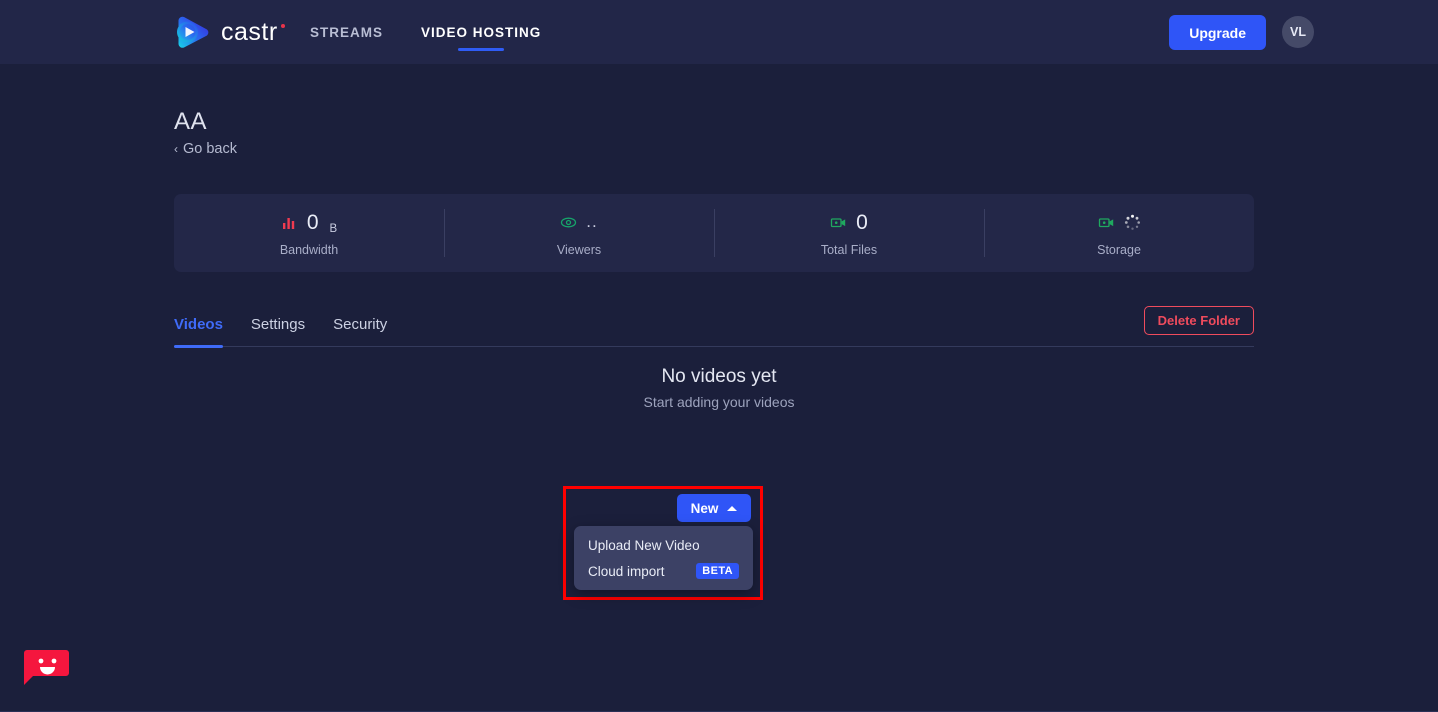  I want to click on stat-viewers-label: Viewers, so click(579, 249).